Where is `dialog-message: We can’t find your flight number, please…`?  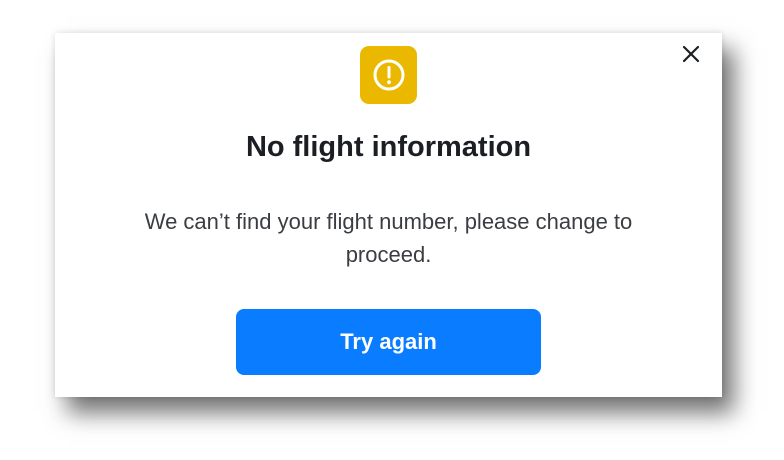
dialog-message: We can’t find your flight number, please… is located at coordinates (388, 238).